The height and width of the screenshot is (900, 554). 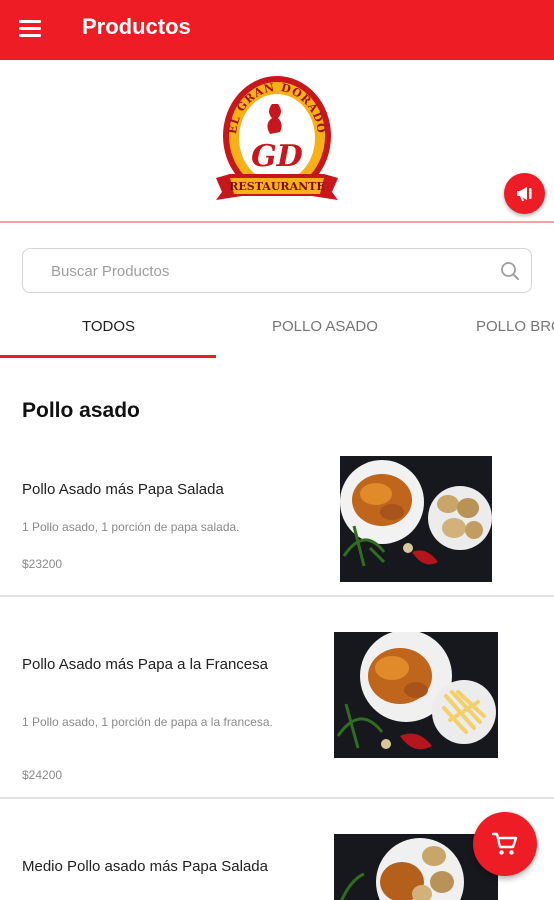 I want to click on product-card: Medio Pollo asado más Papa Salada, so click(x=277, y=849).